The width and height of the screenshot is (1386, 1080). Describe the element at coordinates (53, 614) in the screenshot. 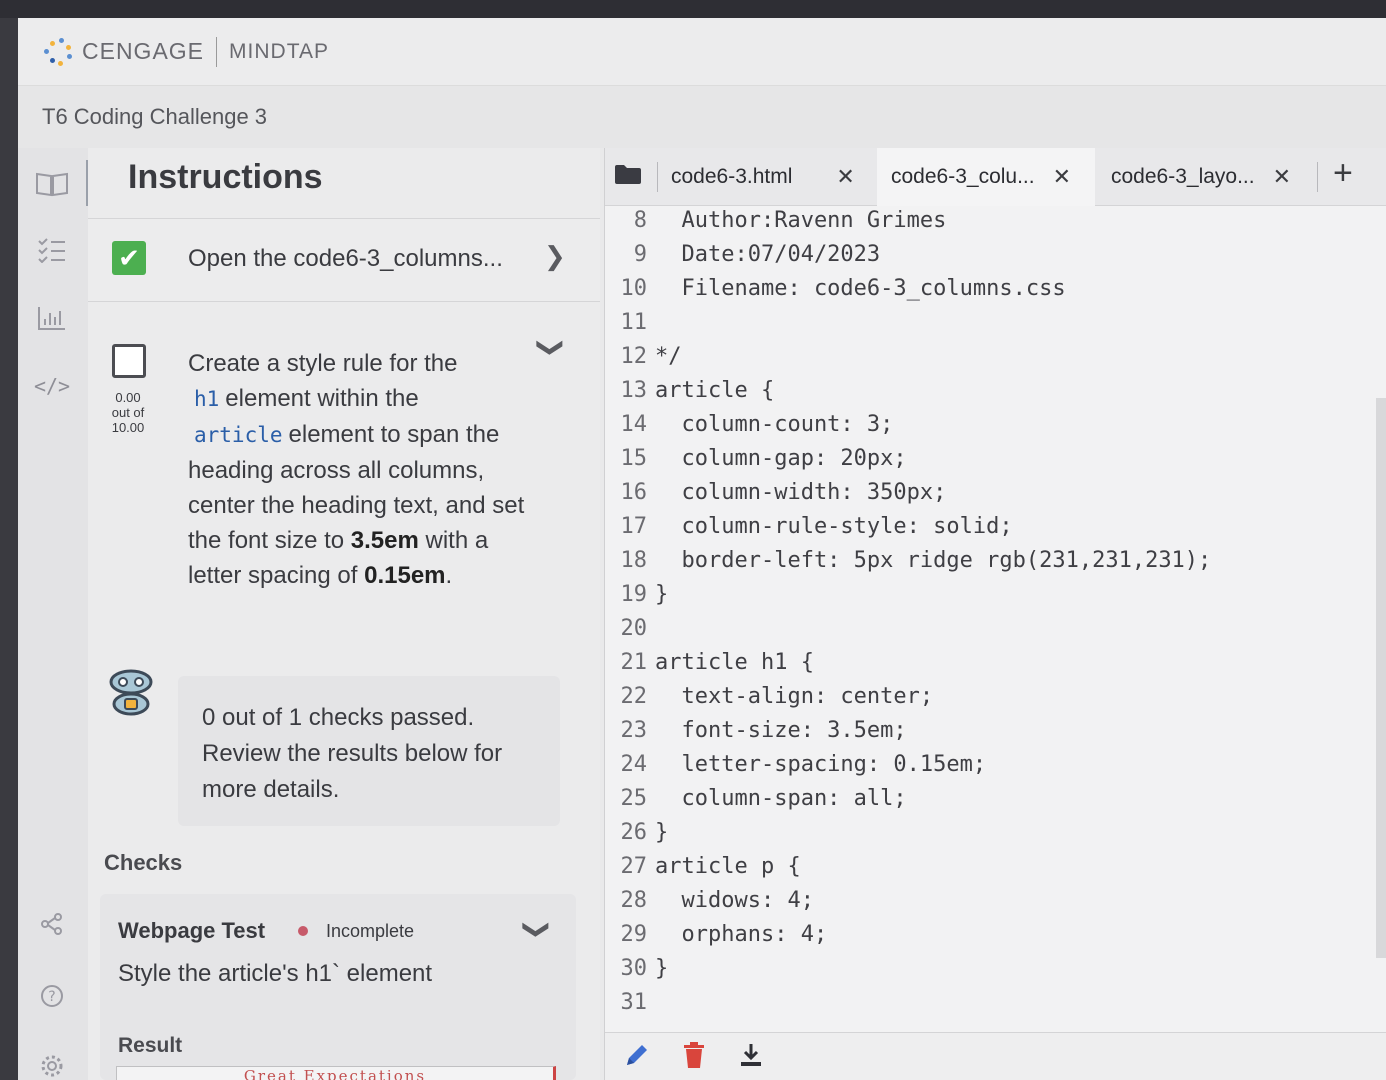

I see `left-icon-rail: </> ?` at that location.